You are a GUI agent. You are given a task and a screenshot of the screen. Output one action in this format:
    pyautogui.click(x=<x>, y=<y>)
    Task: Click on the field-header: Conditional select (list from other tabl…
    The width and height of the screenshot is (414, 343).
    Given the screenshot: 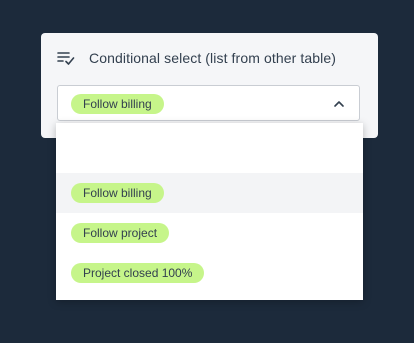 What is the action you would take?
    pyautogui.click(x=196, y=58)
    